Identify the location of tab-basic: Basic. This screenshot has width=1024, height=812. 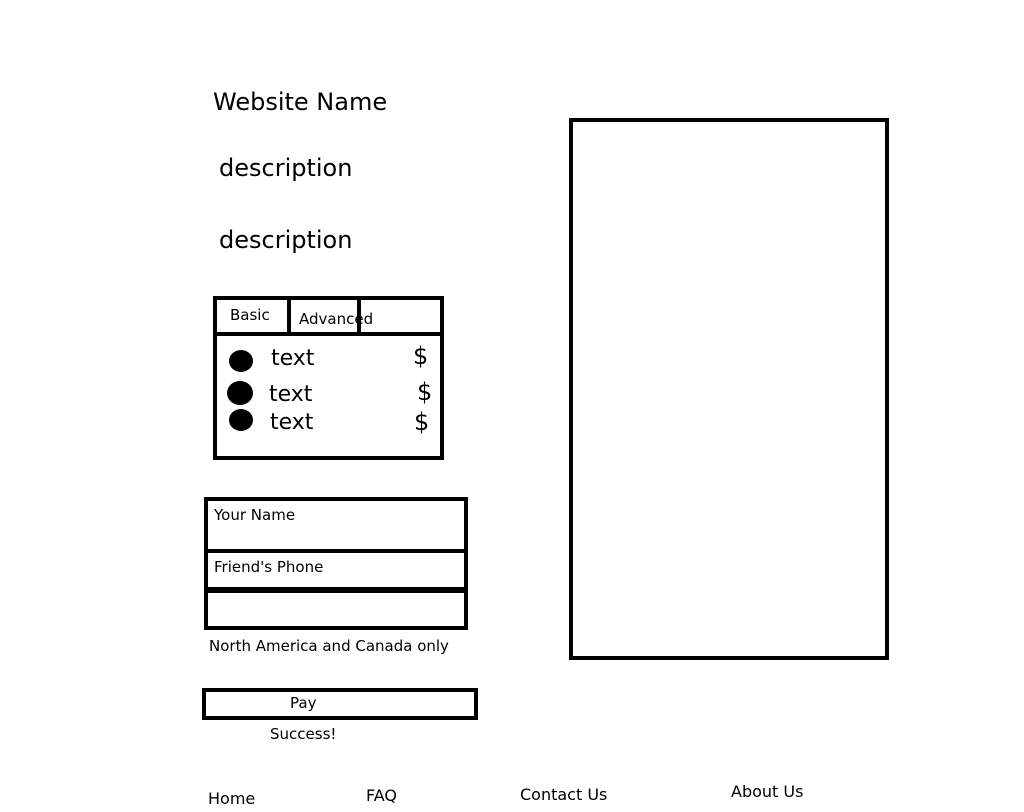
(254, 316).